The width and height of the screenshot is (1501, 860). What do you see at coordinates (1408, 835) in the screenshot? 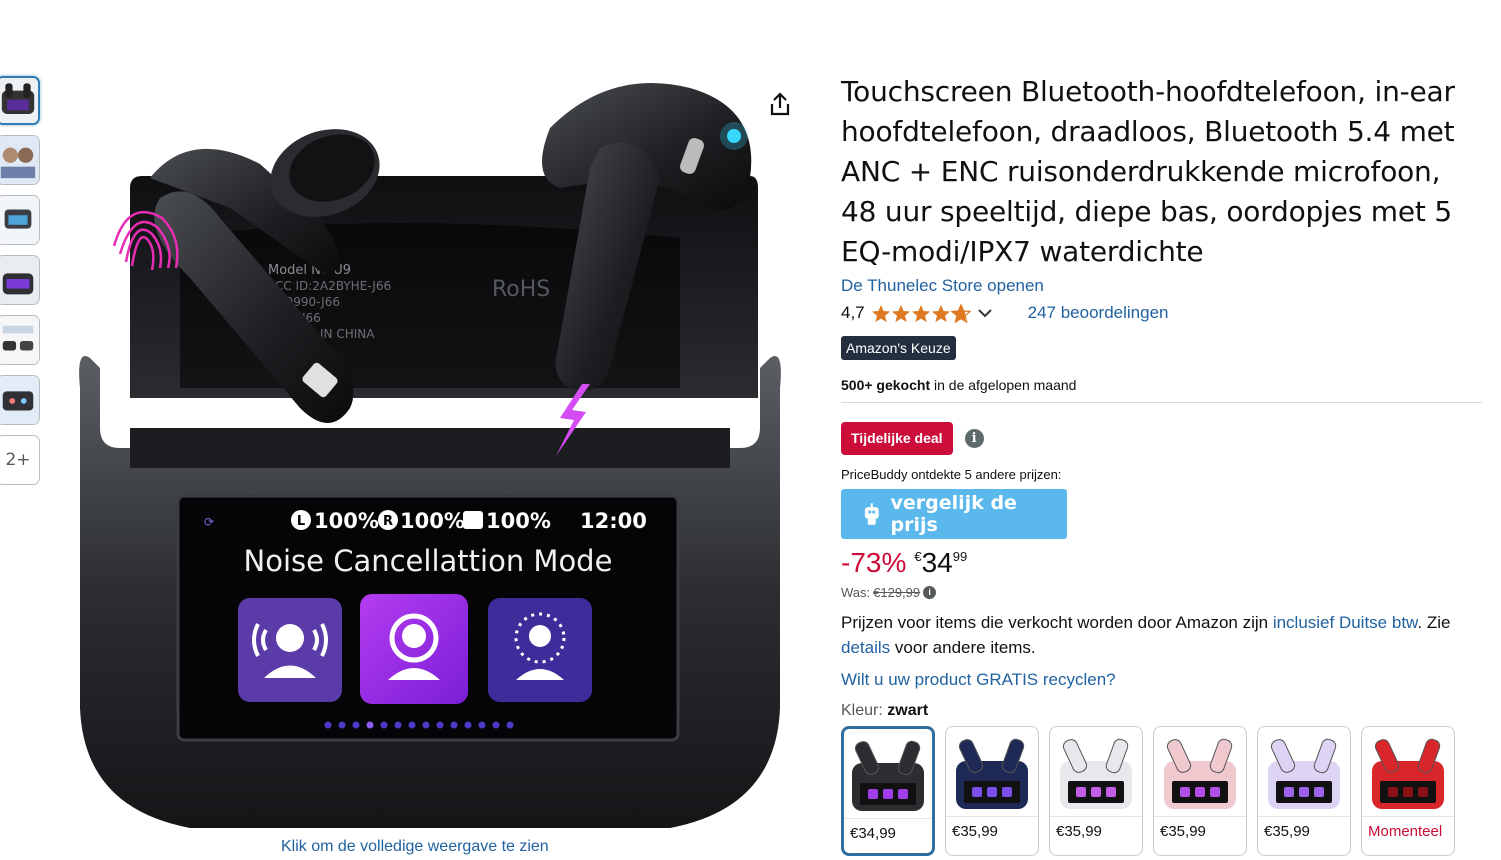
I see `swatch-price: Momenteel` at bounding box center [1408, 835].